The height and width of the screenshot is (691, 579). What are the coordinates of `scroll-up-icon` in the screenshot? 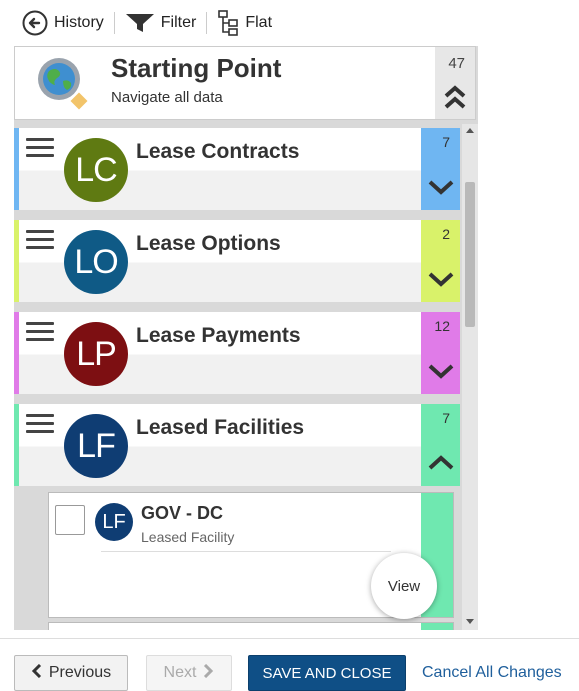 It's located at (470, 130).